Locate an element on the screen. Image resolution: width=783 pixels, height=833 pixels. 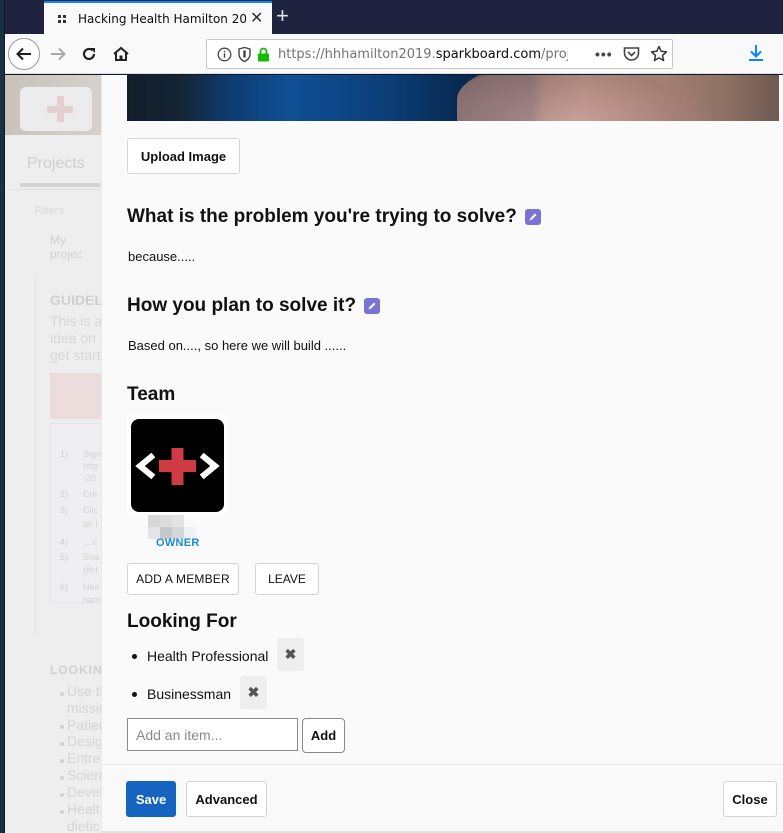
background-hero is located at coordinates (53, 105).